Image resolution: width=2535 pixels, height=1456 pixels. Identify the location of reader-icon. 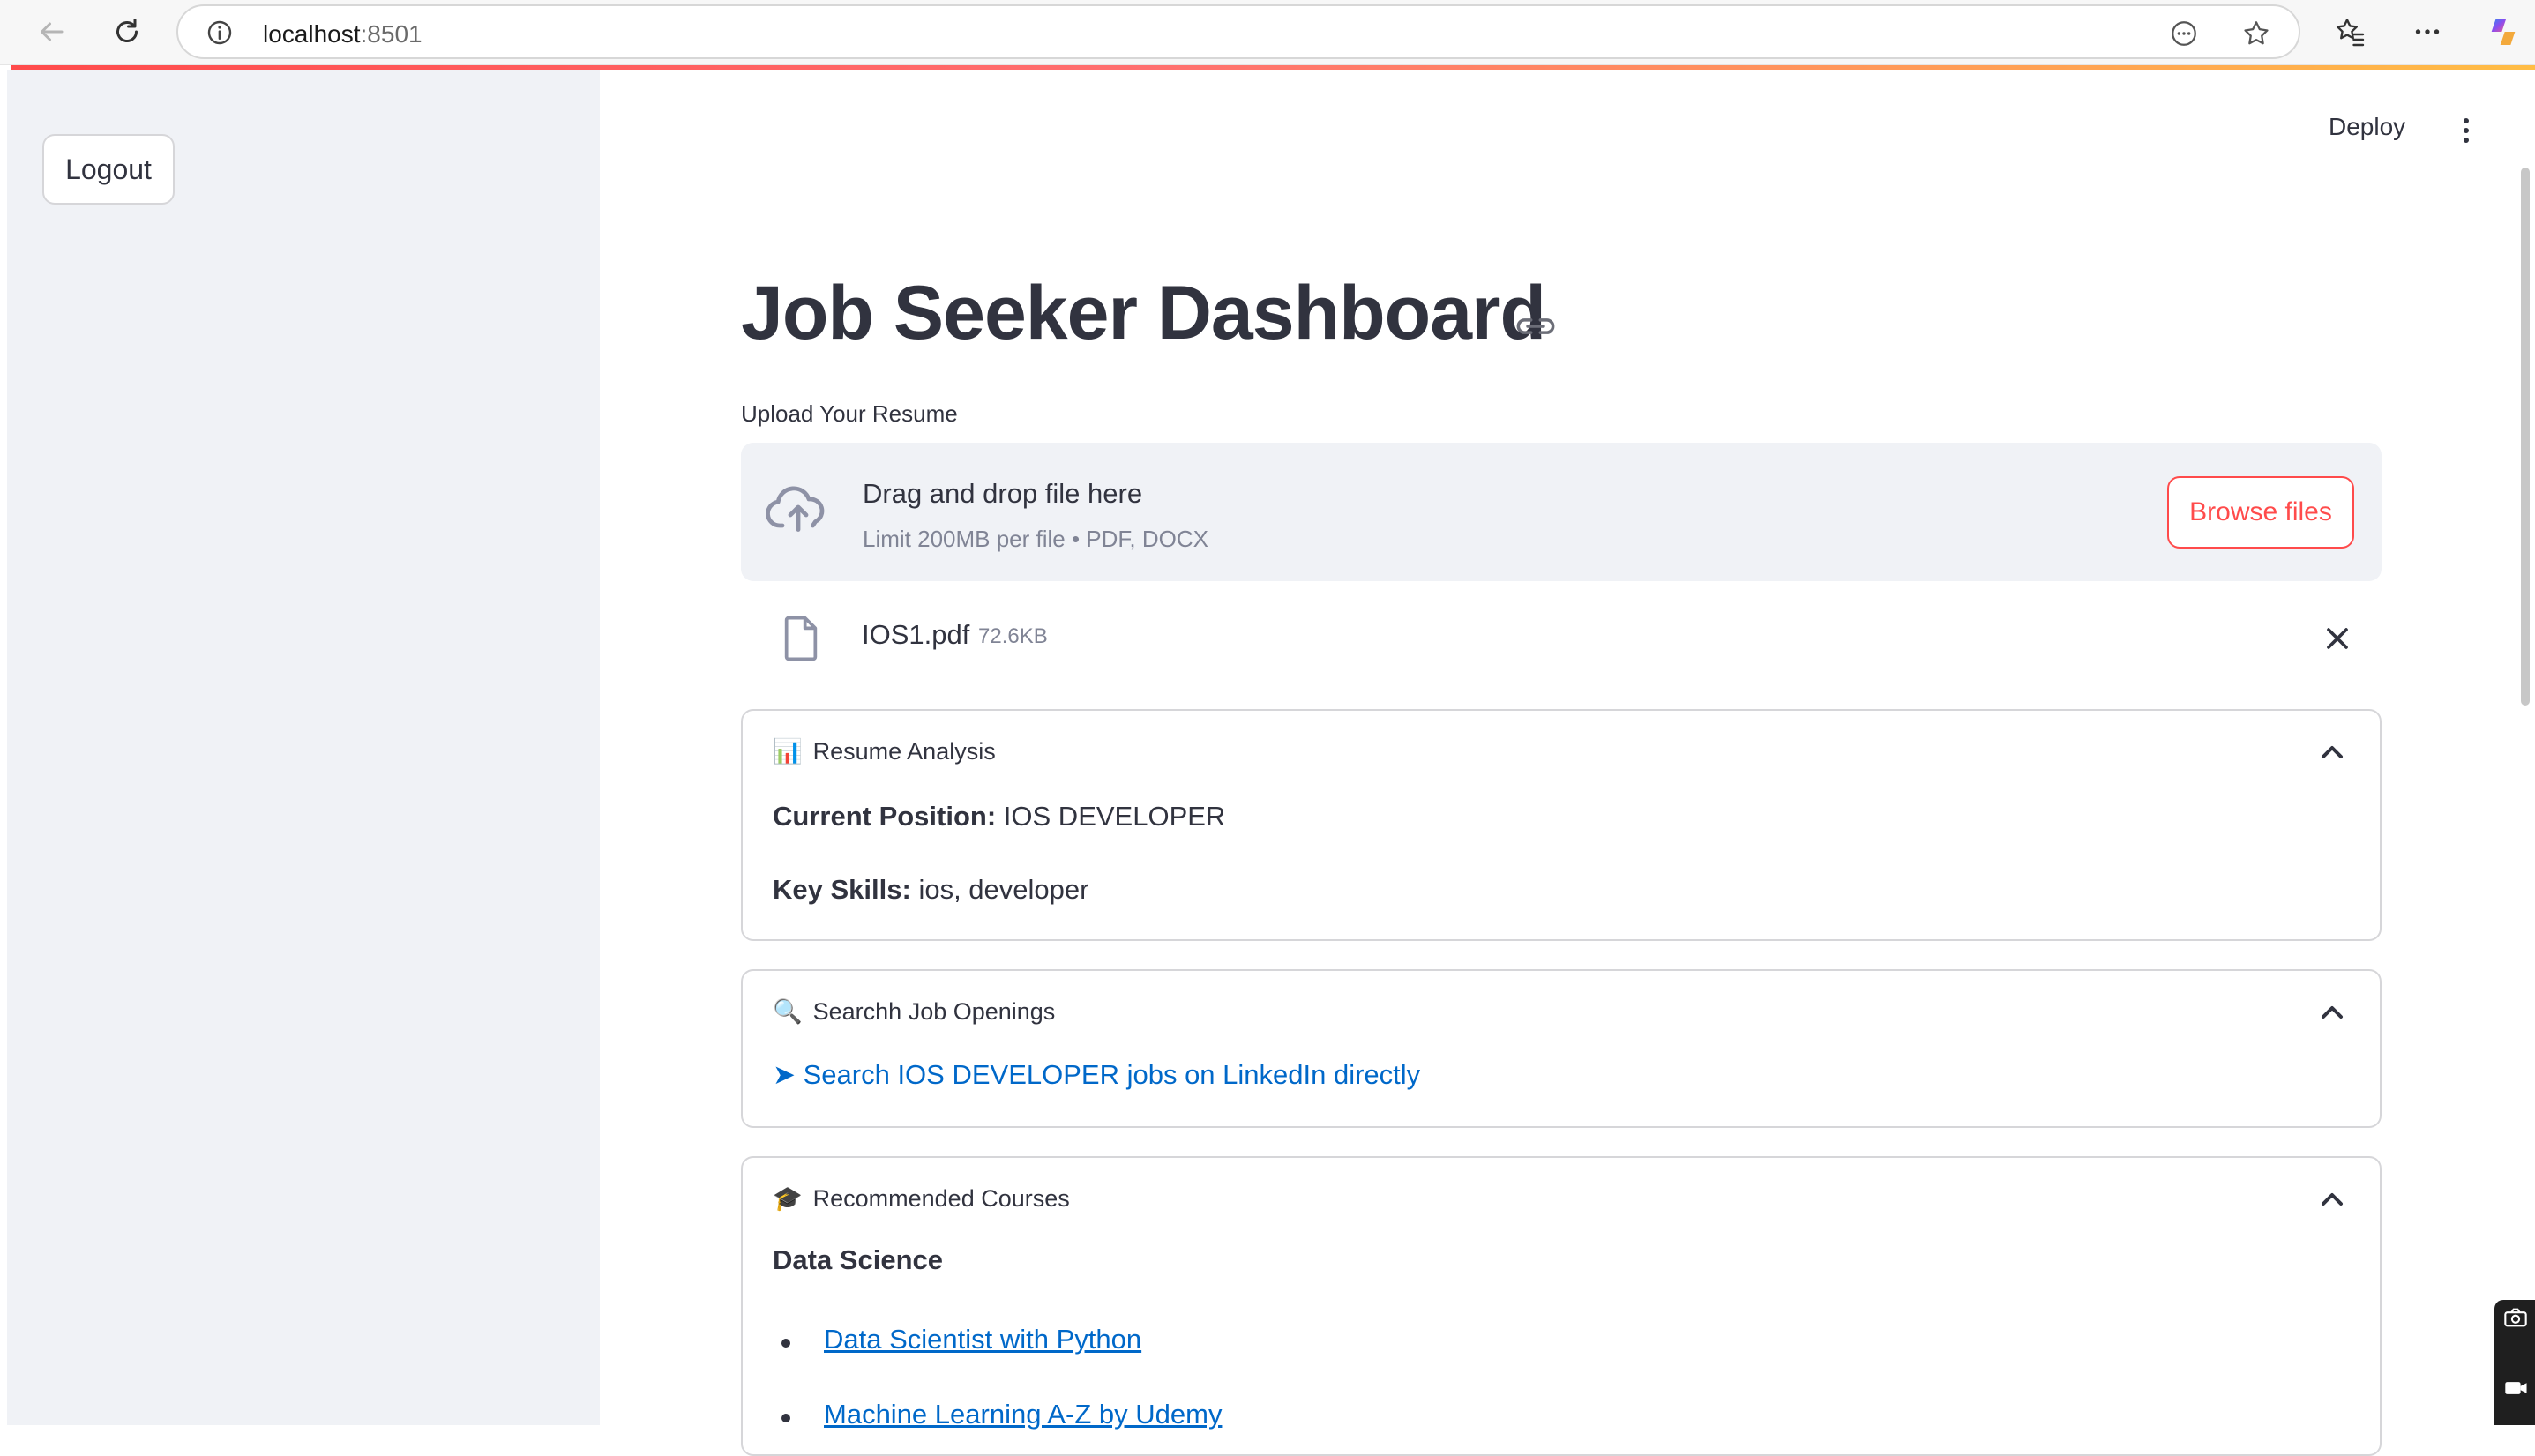
(2184, 33).